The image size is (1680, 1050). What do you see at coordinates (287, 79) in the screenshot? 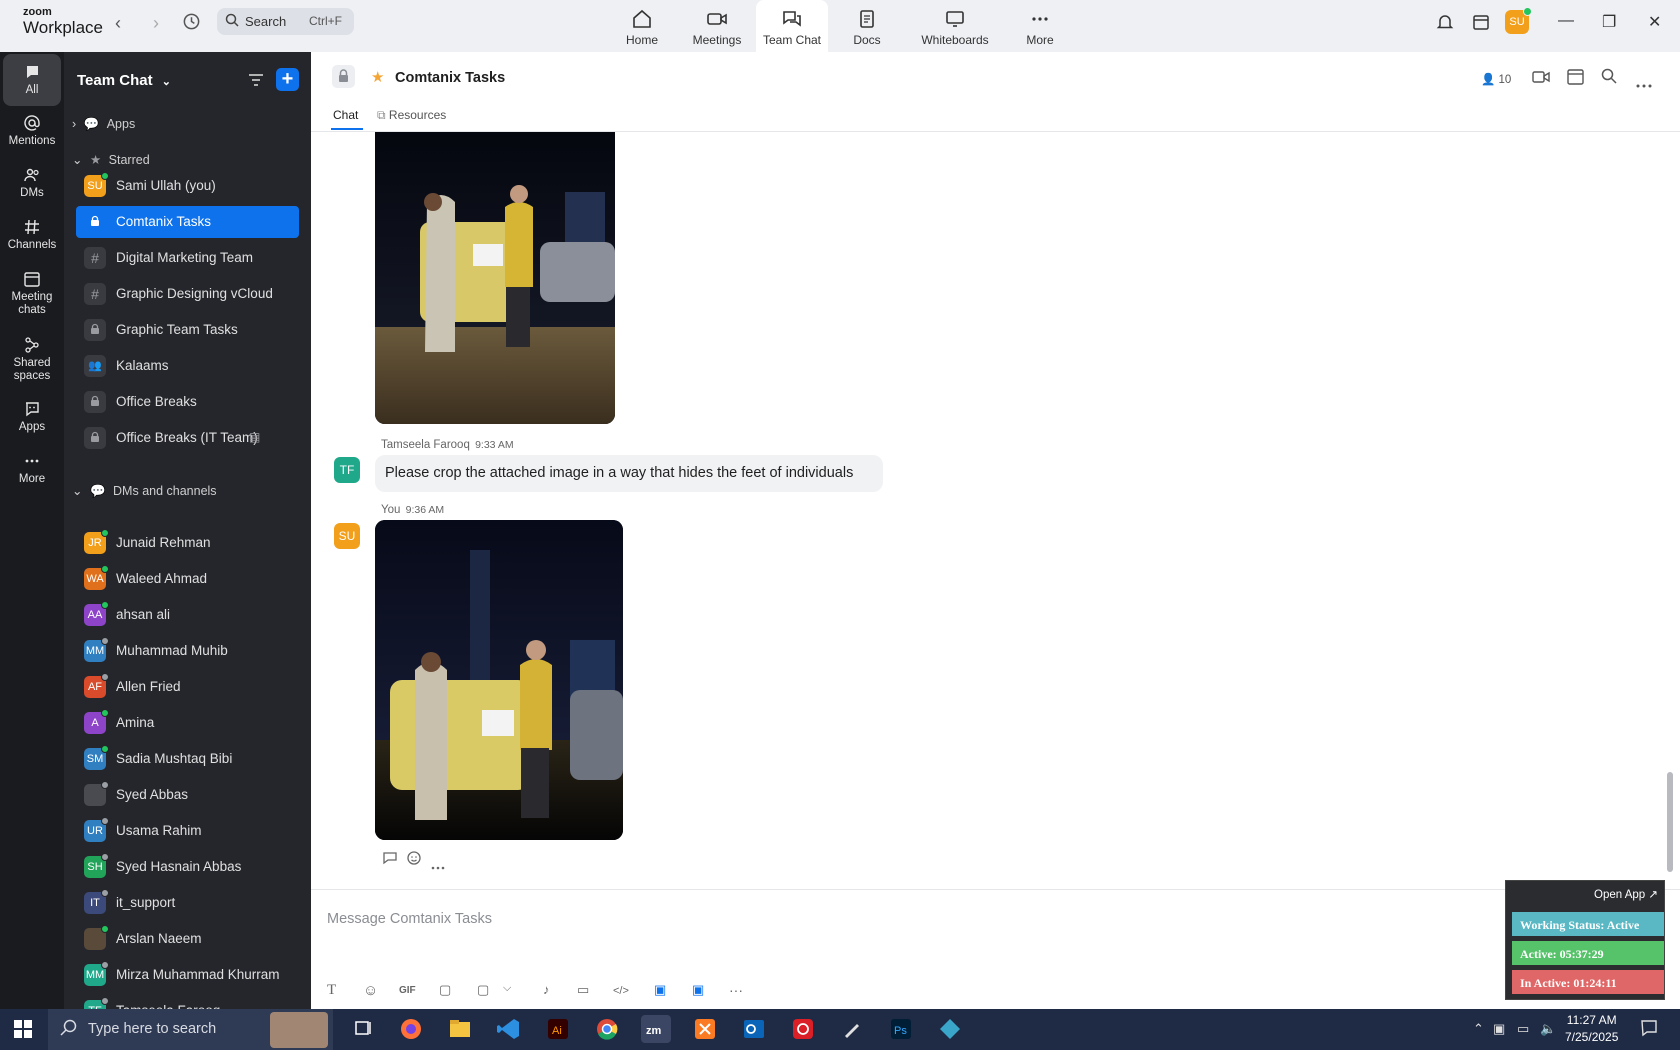
I see `compose-button: +` at bounding box center [287, 79].